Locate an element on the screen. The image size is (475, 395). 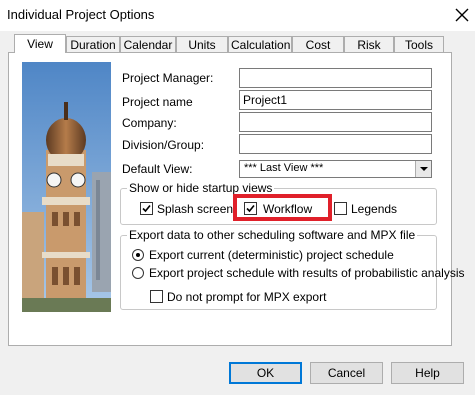
export-deterministic-radio is located at coordinates (138, 255).